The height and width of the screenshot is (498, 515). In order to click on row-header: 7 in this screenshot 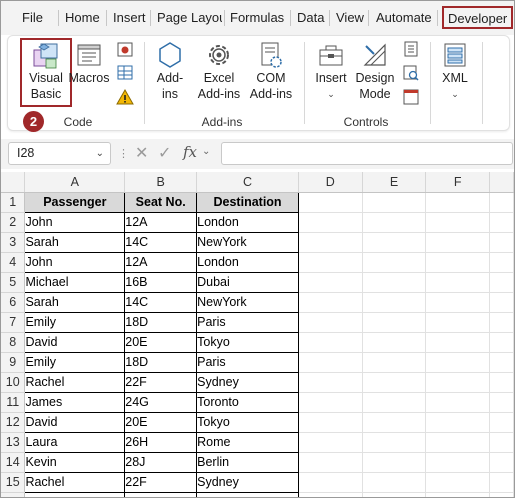, I will do `click(13, 322)`.